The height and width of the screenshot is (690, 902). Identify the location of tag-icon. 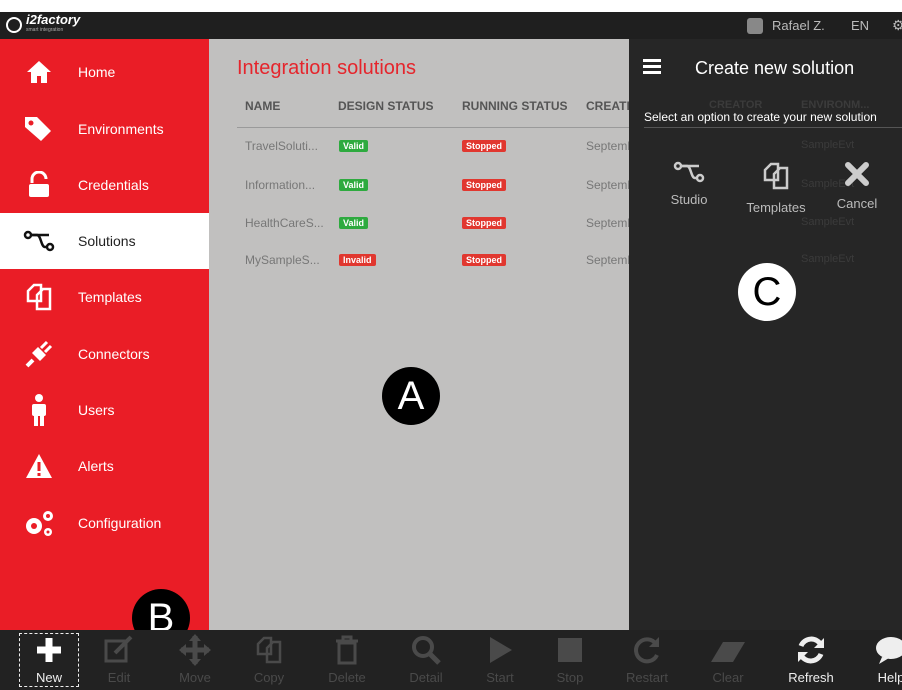
(39, 129).